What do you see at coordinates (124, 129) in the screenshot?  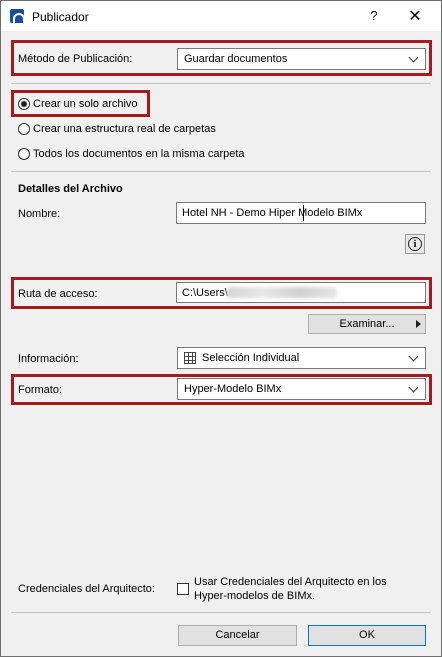 I see `radio-folder-structure-label: Crear una estructura real de carpetas` at bounding box center [124, 129].